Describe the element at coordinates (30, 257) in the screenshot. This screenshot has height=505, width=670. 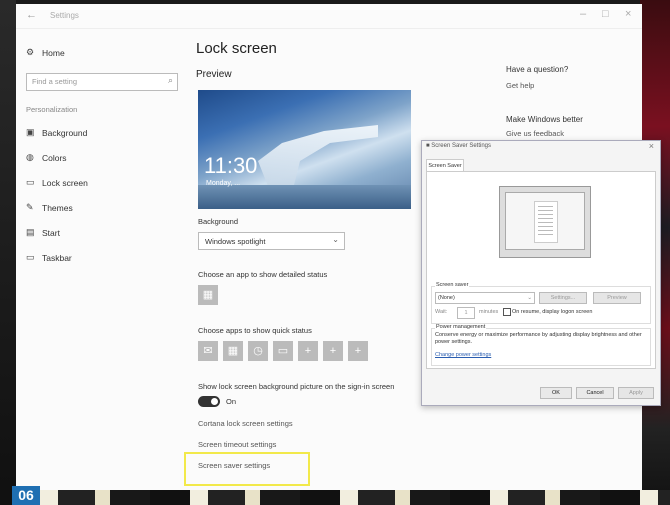
I see `taskbar-icon: ▭` at that location.